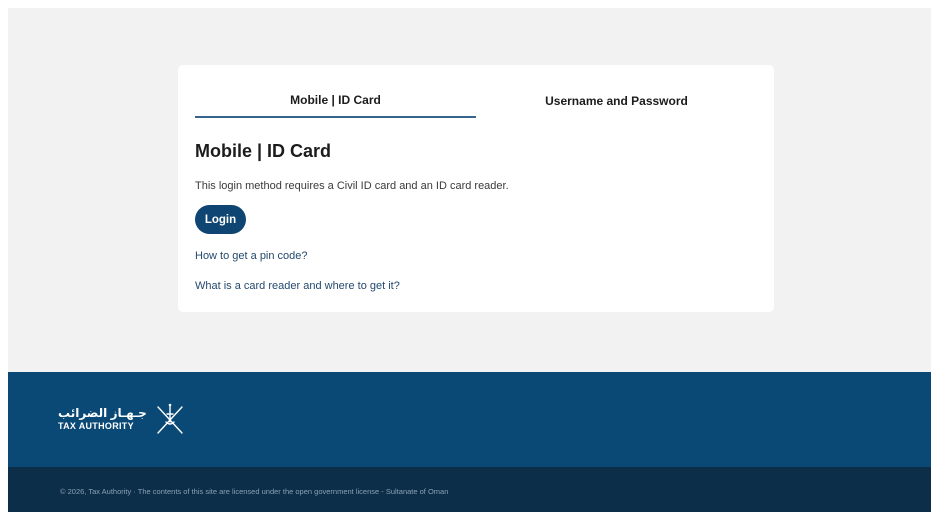 The image size is (931, 512). I want to click on tax-authority-logo: جـهـاز الضرائب TAX AUTHORITY, so click(122, 419).